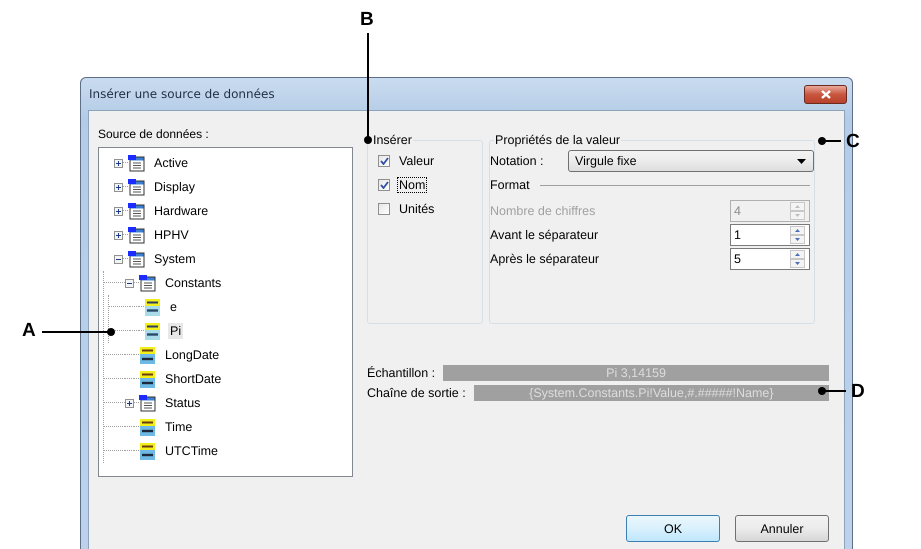 Image resolution: width=921 pixels, height=549 pixels. Describe the element at coordinates (171, 163) in the screenshot. I see `tree-item: Active` at that location.